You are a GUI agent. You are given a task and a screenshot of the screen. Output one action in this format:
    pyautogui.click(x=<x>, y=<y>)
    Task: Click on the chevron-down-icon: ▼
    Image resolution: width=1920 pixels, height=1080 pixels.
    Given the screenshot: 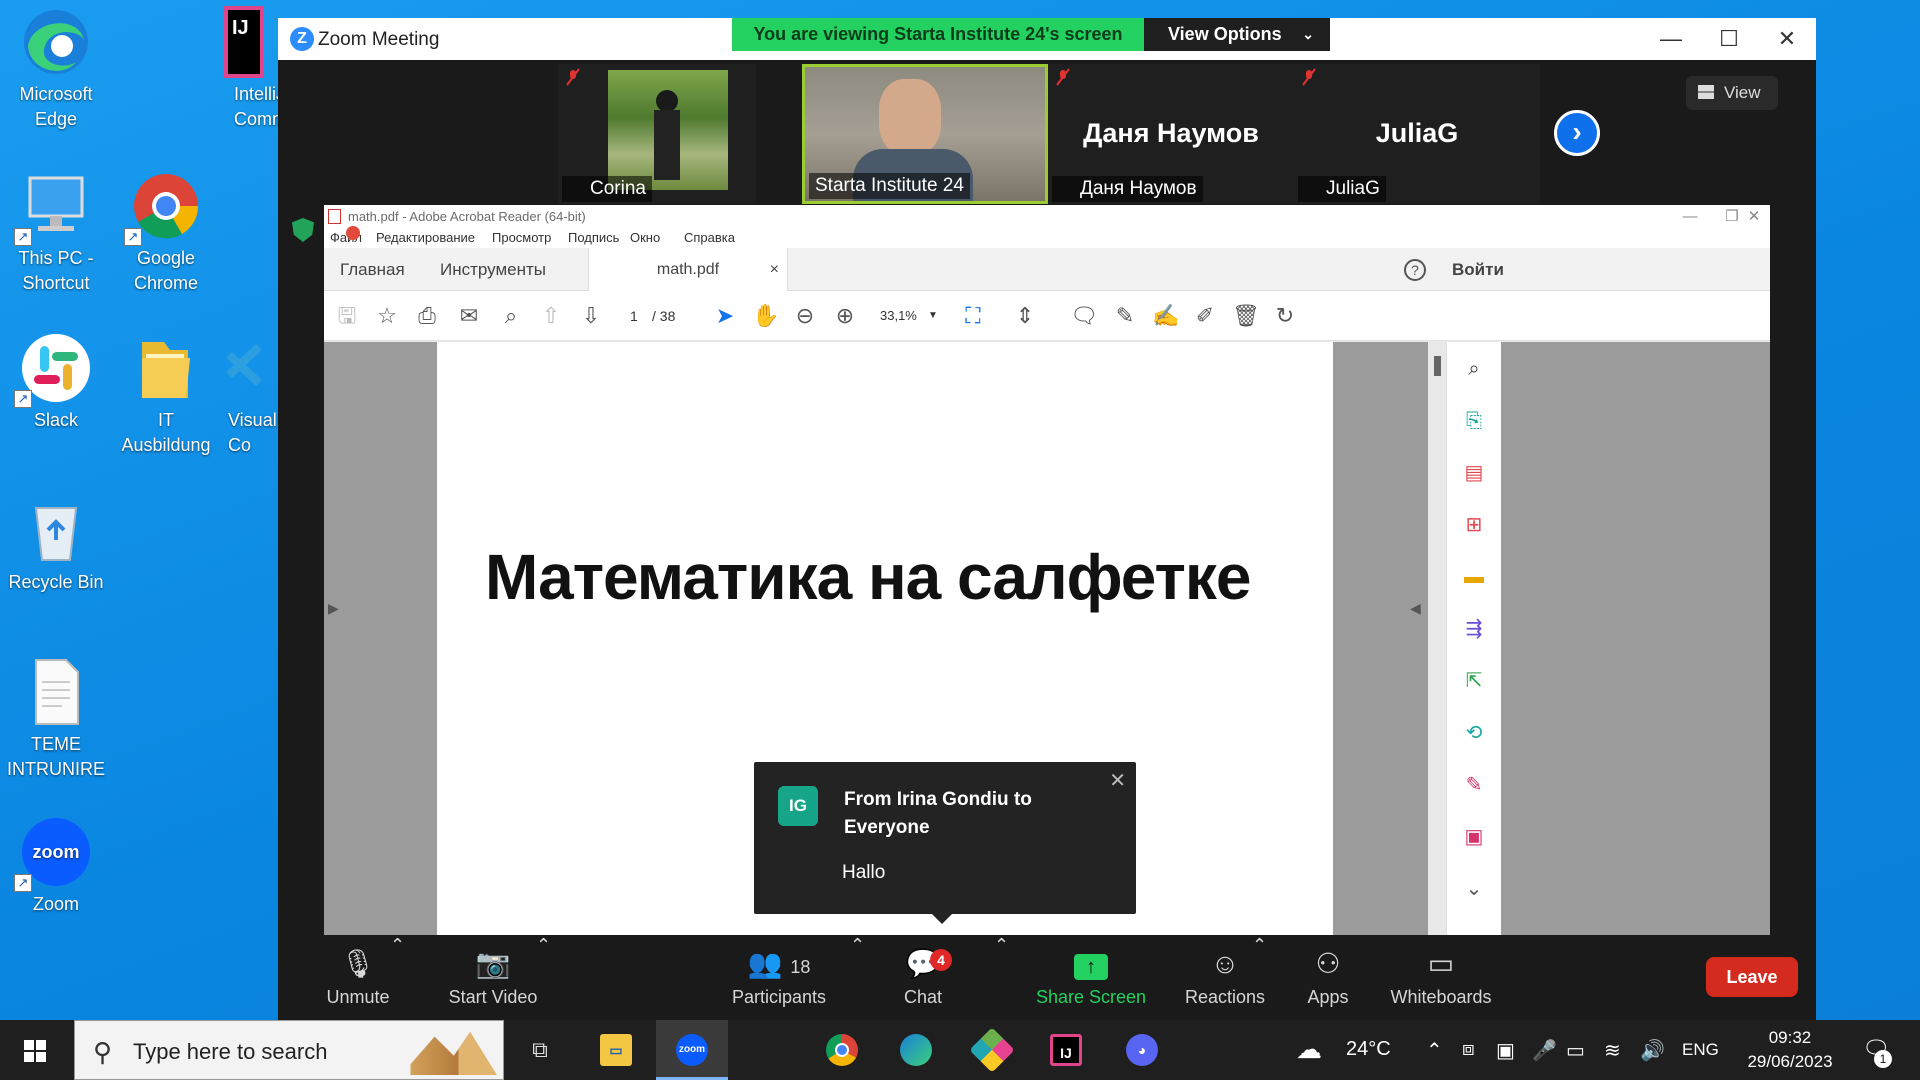 What is the action you would take?
    pyautogui.click(x=933, y=316)
    